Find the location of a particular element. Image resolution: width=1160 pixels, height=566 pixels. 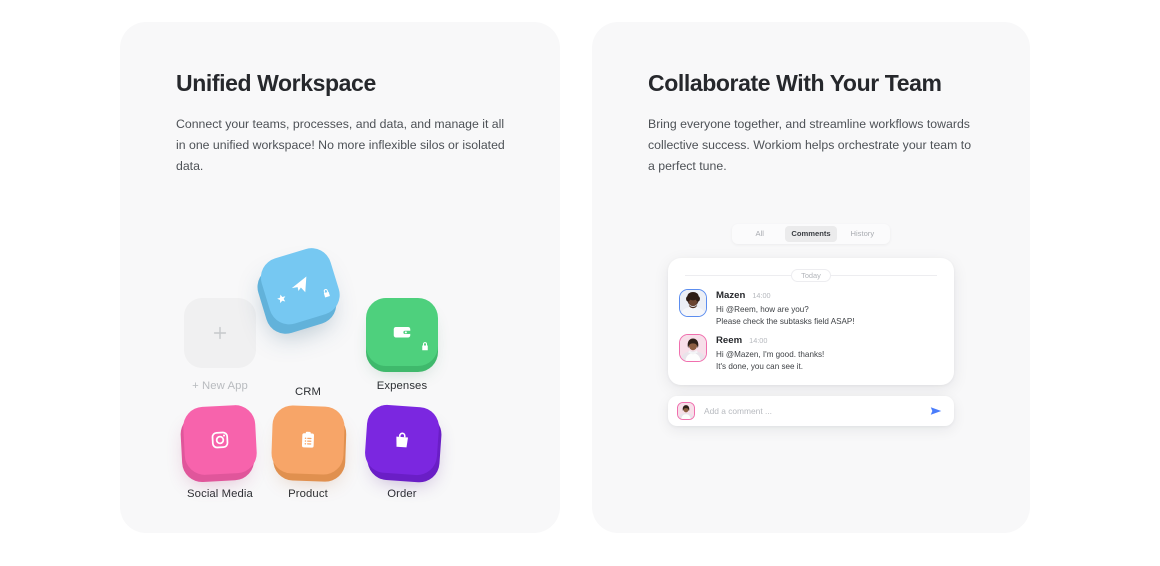

star-icon is located at coordinates (281, 299).